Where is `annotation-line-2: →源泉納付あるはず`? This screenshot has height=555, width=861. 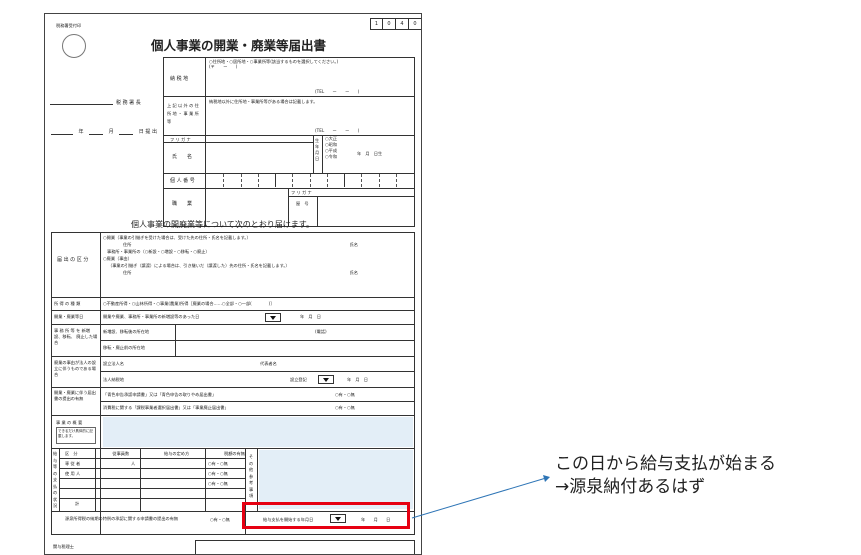 annotation-line-2: →源泉納付あるはず is located at coordinates (630, 487).